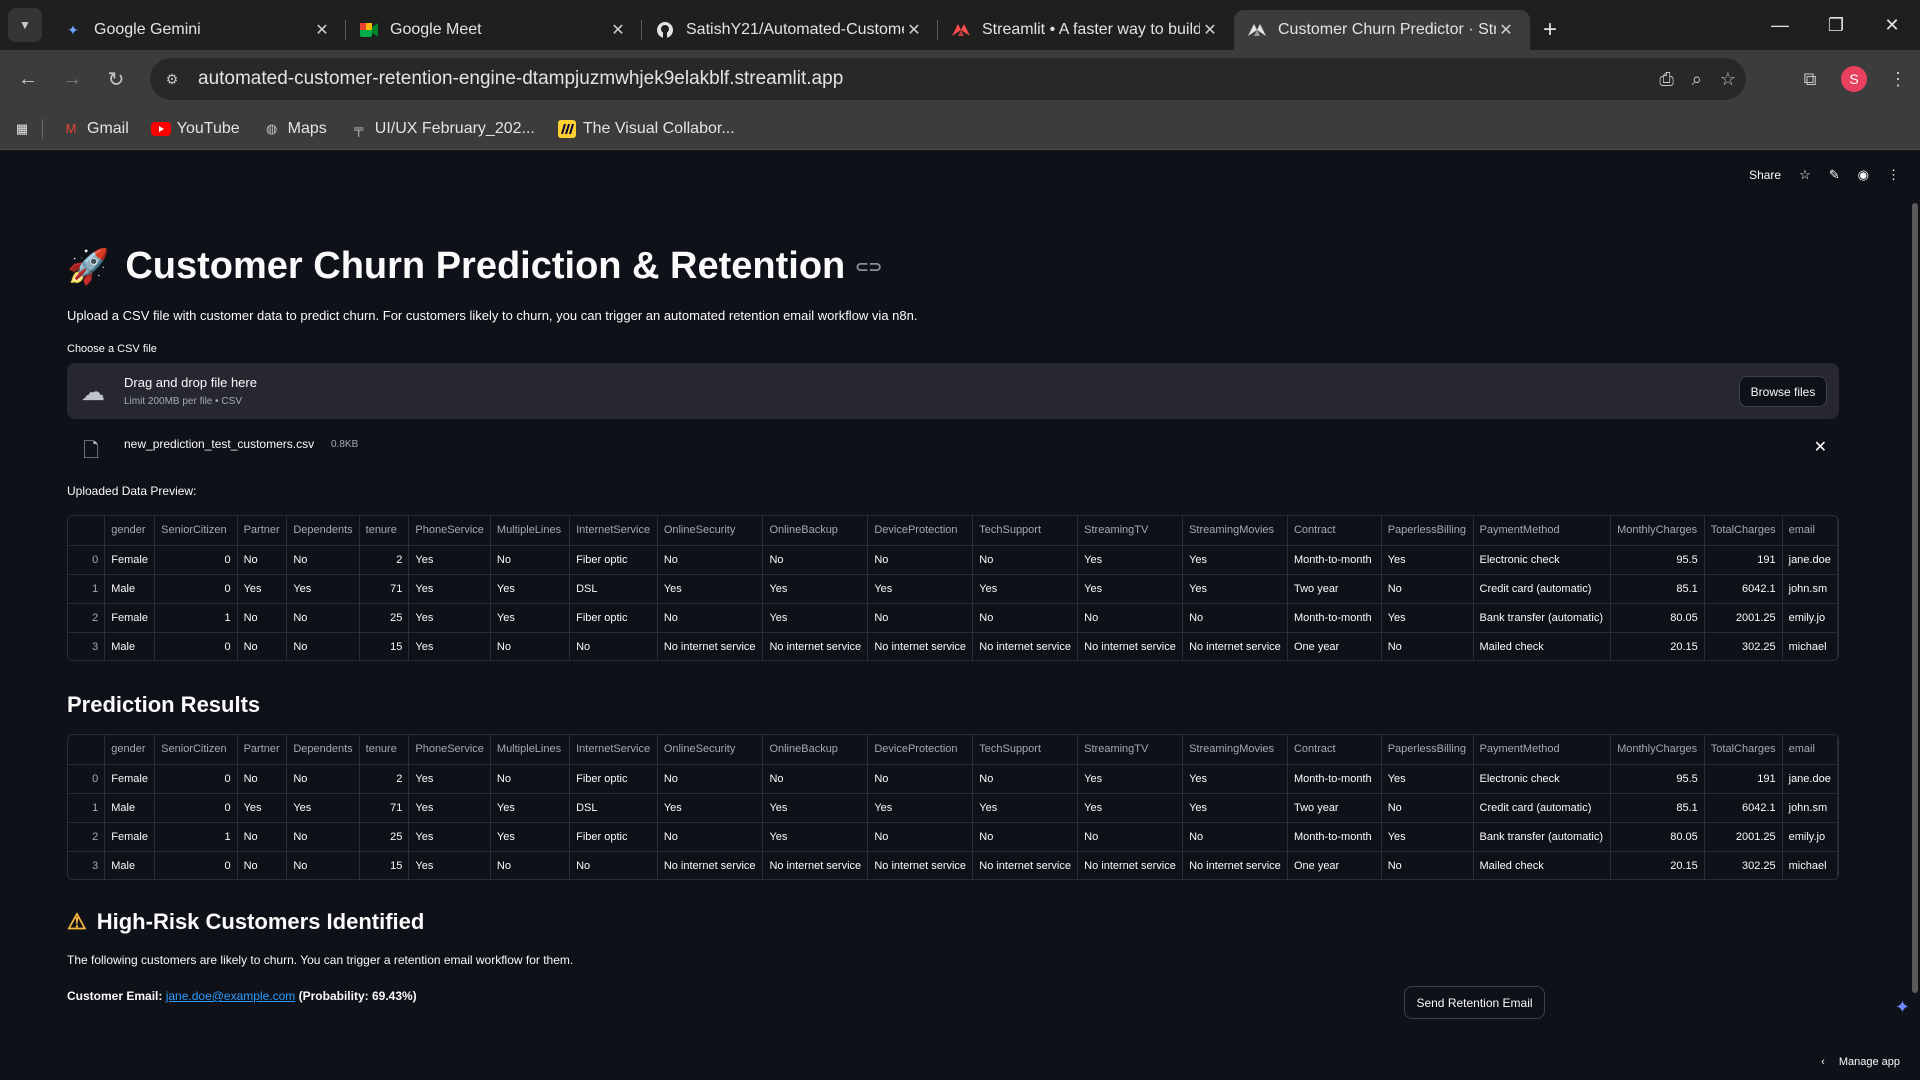 The height and width of the screenshot is (1080, 1920). What do you see at coordinates (384, 779) in the screenshot?
I see `table-cell: 2` at bounding box center [384, 779].